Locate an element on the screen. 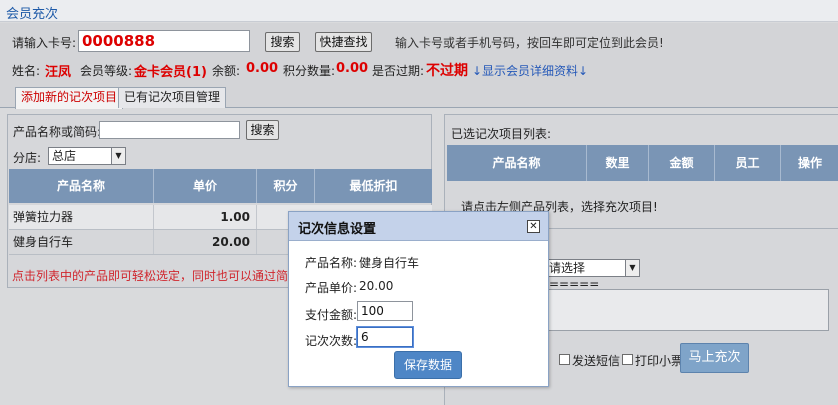 The height and width of the screenshot is (405, 838). count-input: 6 is located at coordinates (385, 337).